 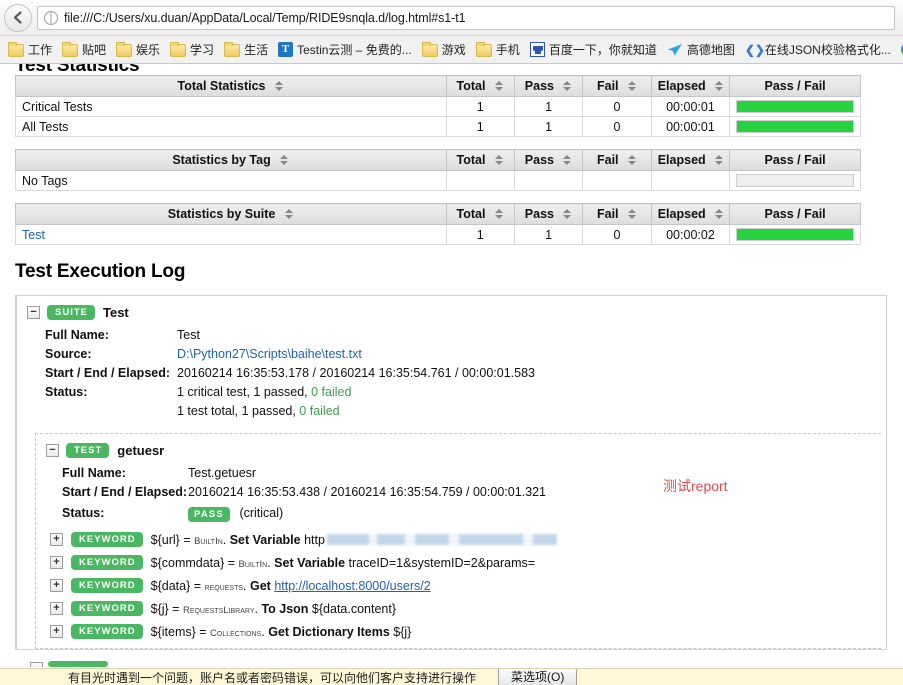 I want to click on folder-icon, so click(x=232, y=49).